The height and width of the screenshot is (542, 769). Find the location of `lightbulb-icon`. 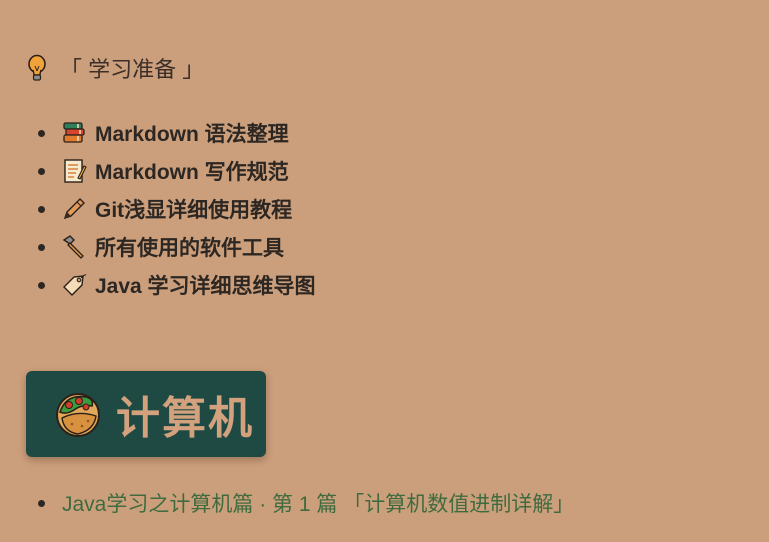

lightbulb-icon is located at coordinates (37, 68).